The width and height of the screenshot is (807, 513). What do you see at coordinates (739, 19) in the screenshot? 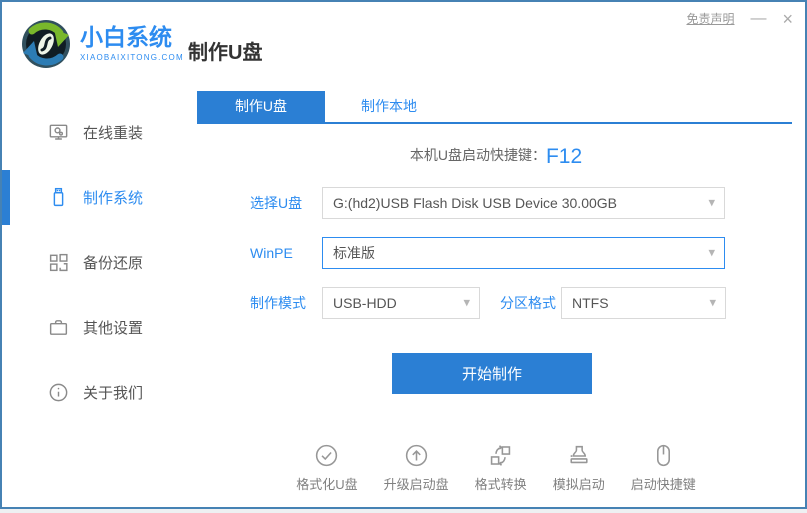
I see `titlebar-controls: 免责声明 — ×` at bounding box center [739, 19].